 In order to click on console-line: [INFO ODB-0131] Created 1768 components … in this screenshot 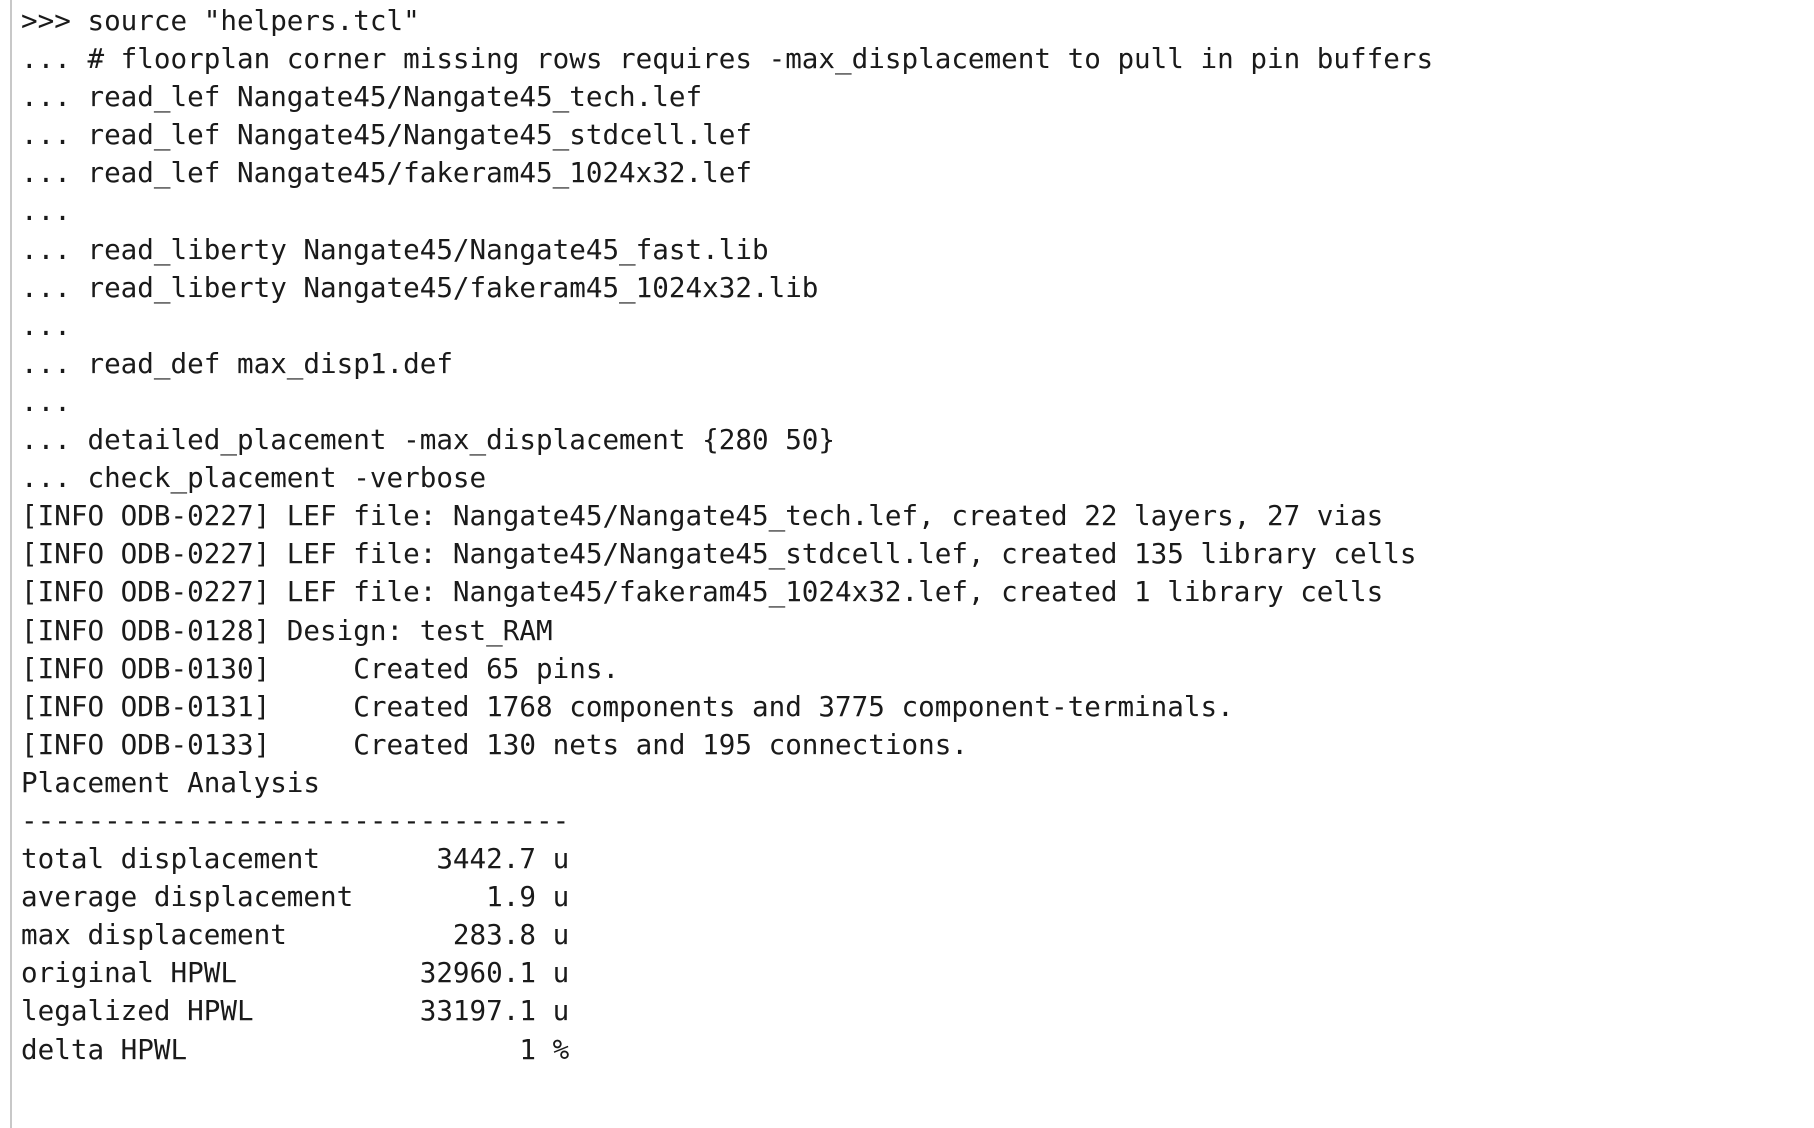, I will do `click(627, 706)`.